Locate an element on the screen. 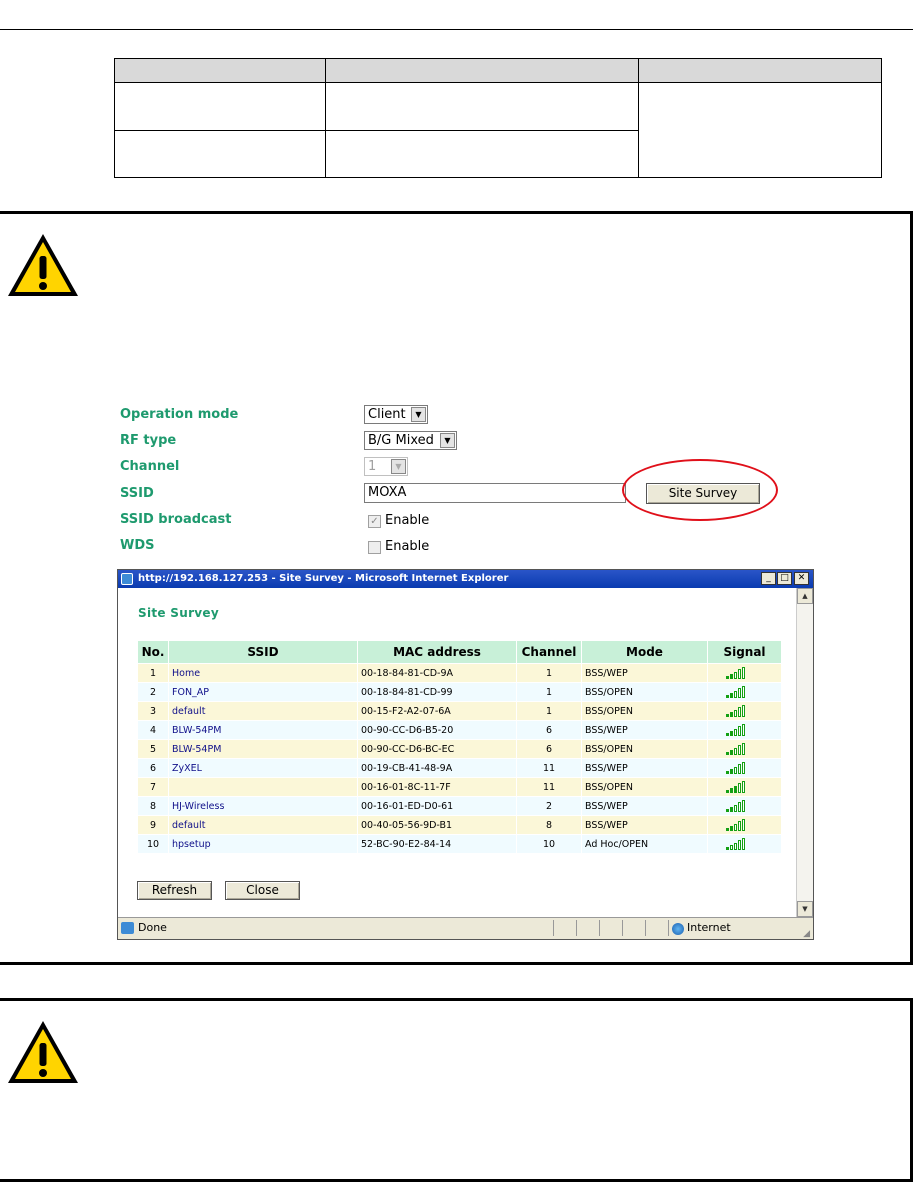 The height and width of the screenshot is (1182, 913). cell-ssid: FON_AP is located at coordinates (263, 692).